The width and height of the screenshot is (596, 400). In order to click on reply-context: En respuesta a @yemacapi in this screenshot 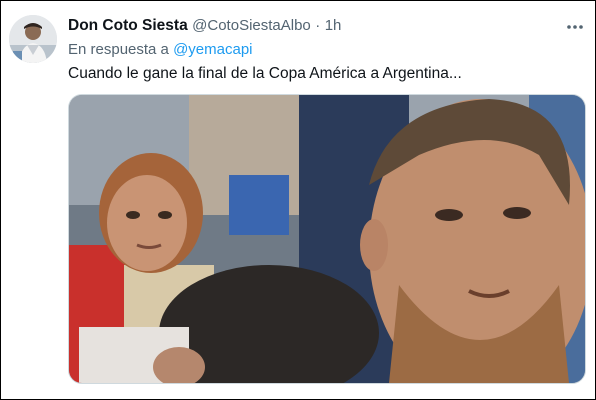, I will do `click(160, 49)`.